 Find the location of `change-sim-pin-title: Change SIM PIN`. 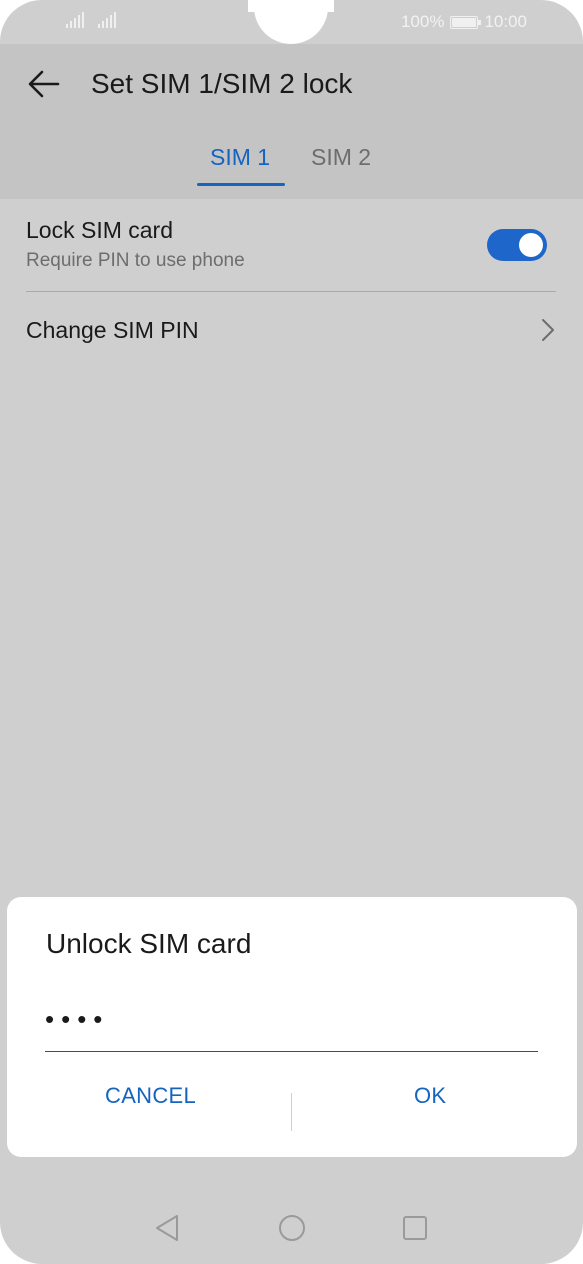

change-sim-pin-title: Change SIM PIN is located at coordinates (112, 330).